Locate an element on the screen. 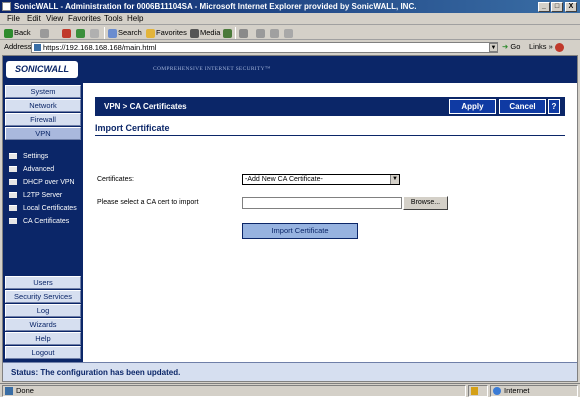 This screenshot has height=397, width=580. nav-network: Network is located at coordinates (43, 105).